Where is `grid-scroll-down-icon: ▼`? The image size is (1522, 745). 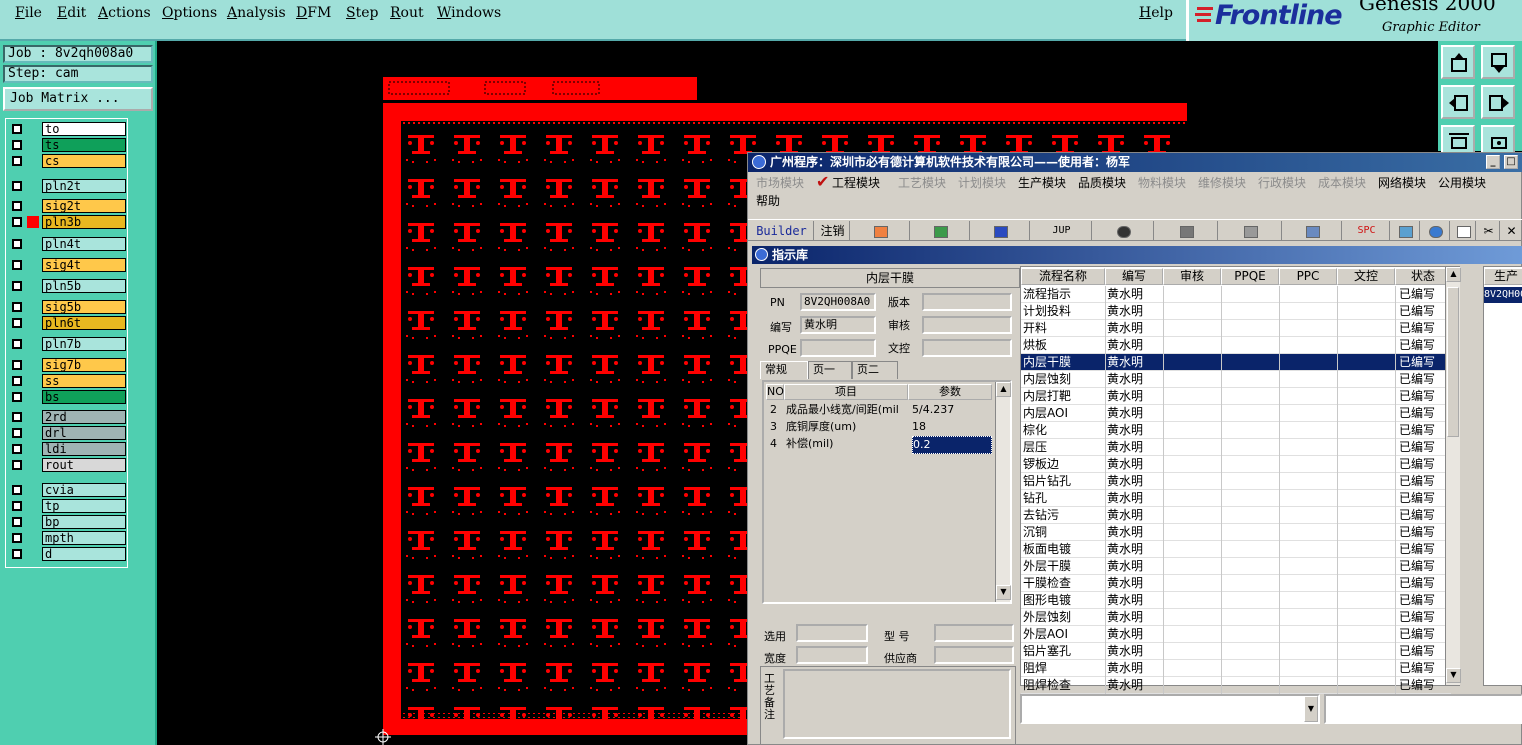
grid-scroll-down-icon: ▼ is located at coordinates (1453, 675).